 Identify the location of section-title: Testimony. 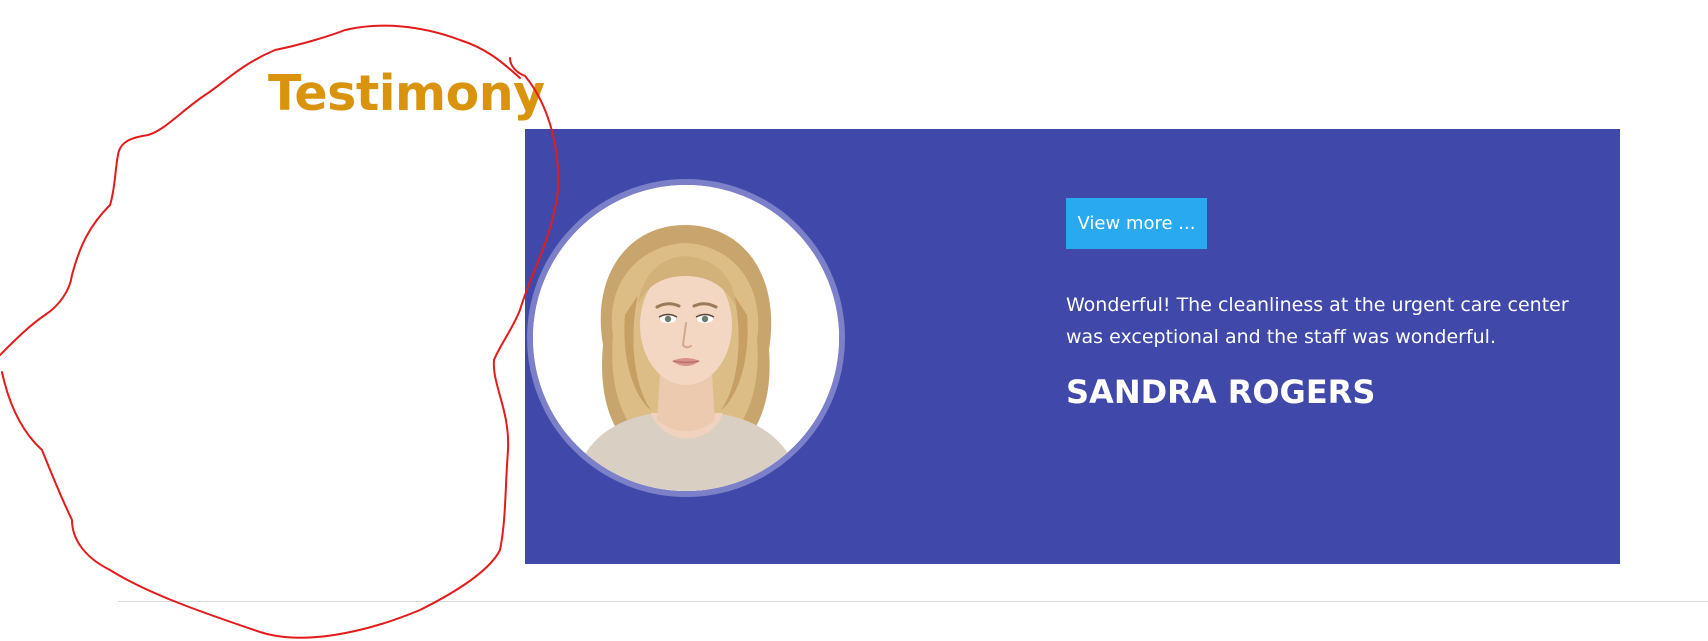
(406, 93).